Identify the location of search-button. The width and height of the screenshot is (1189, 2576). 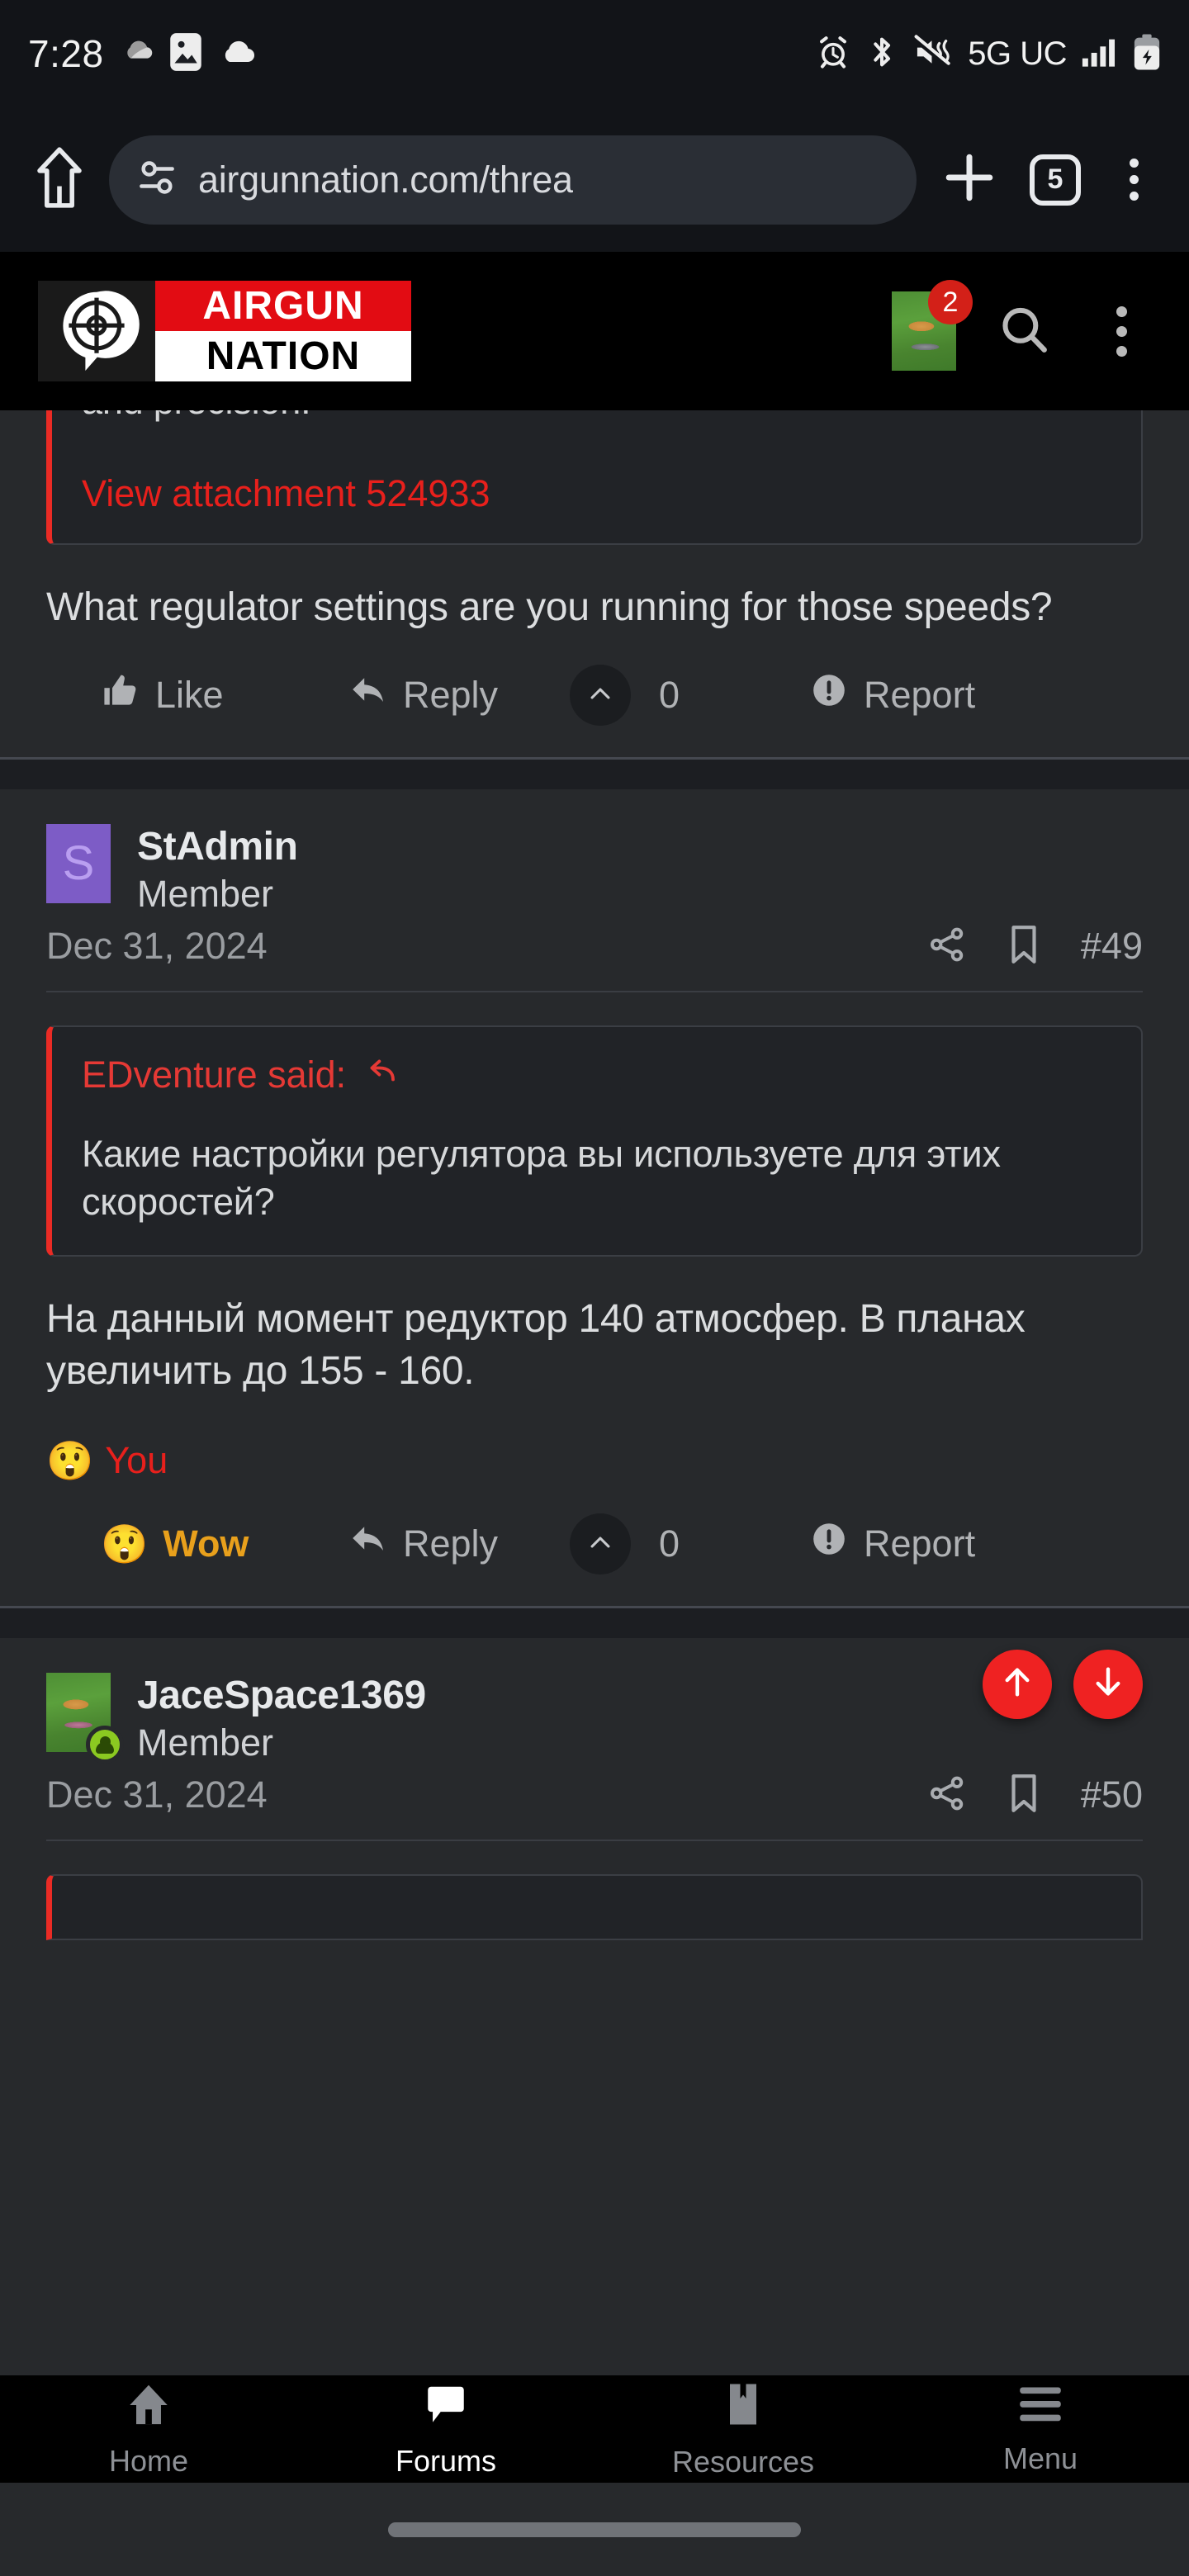
(1024, 331).